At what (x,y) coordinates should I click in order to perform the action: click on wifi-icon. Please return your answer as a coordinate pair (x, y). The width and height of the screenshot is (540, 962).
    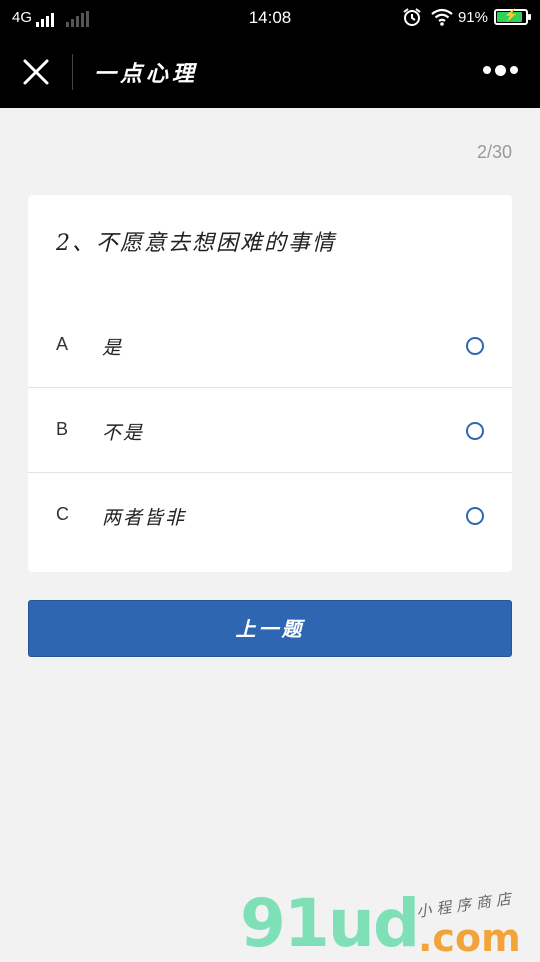
    Looking at the image, I should click on (442, 17).